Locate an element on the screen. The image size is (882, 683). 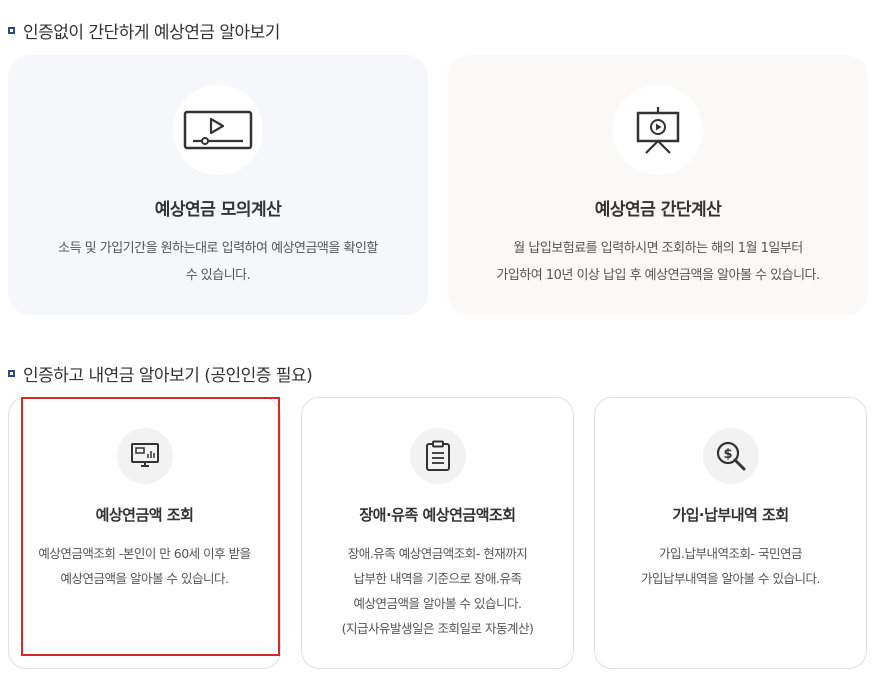
desc-line: 장애.유족 예상연금액조회- 현재까지 is located at coordinates (437, 553).